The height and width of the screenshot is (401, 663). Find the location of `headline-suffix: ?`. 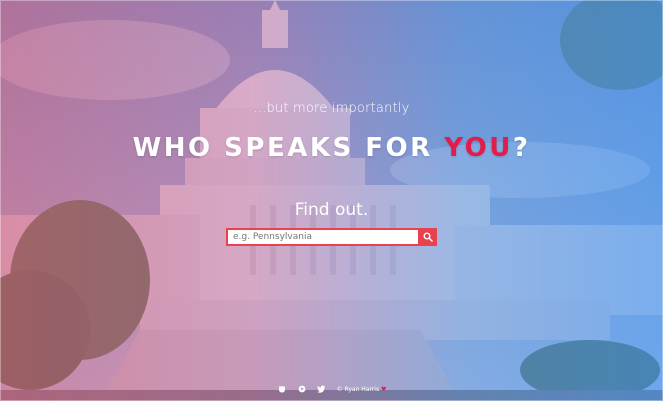

headline-suffix: ? is located at coordinates (521, 148).